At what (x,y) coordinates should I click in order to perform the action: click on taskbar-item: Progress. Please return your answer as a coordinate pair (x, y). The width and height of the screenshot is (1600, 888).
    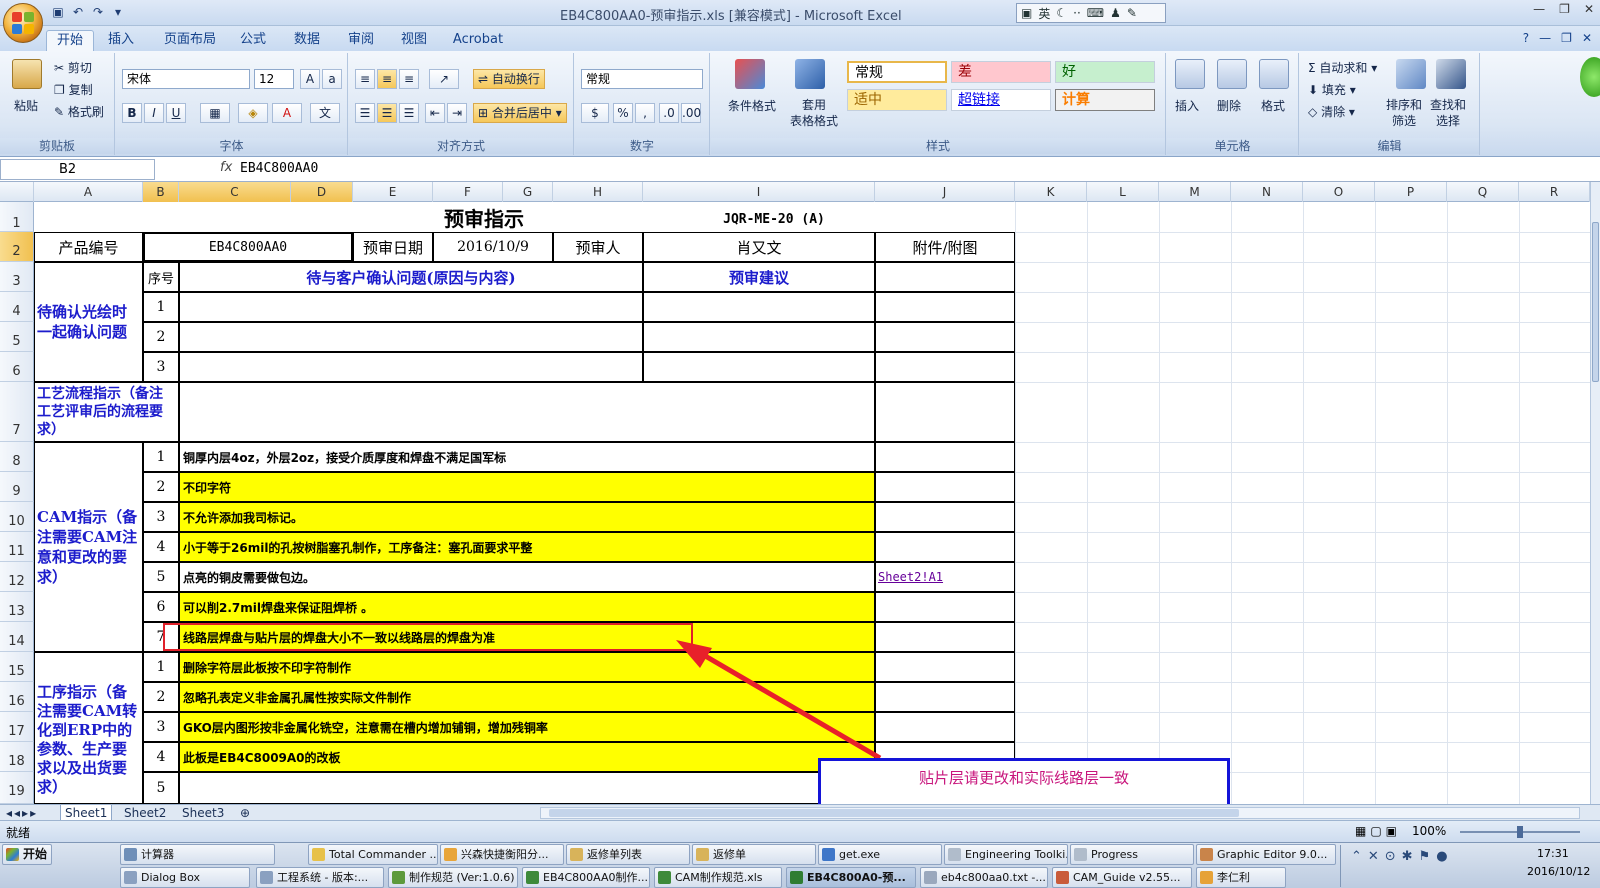
    Looking at the image, I should click on (1132, 854).